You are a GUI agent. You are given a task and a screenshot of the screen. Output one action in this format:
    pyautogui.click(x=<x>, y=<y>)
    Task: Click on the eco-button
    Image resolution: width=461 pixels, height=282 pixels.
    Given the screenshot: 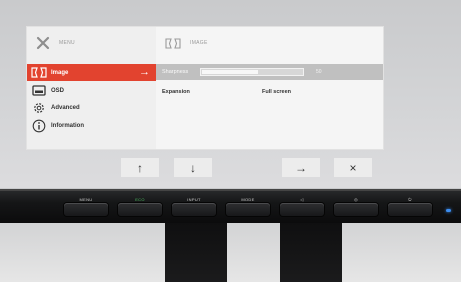 What is the action you would take?
    pyautogui.click(x=140, y=209)
    